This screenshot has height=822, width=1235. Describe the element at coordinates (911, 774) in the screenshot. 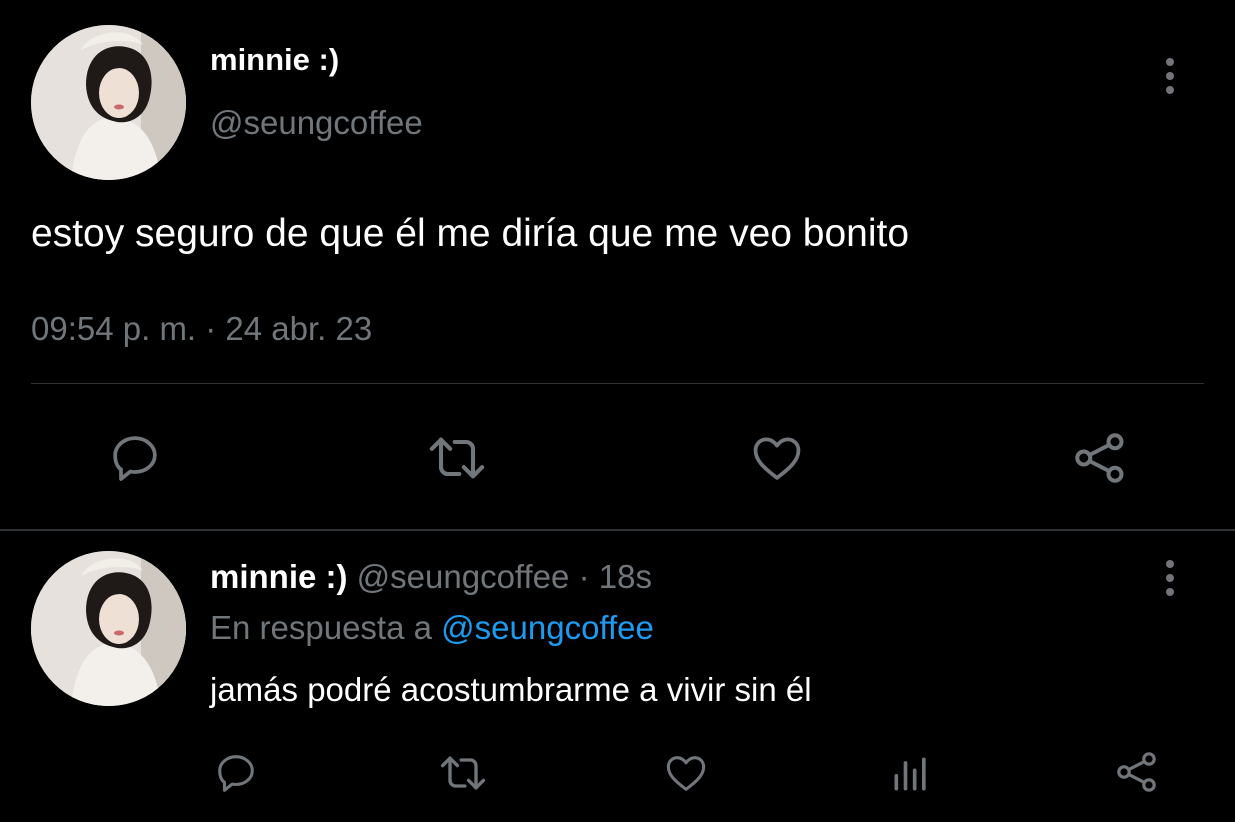

I see `analytics-icon` at that location.